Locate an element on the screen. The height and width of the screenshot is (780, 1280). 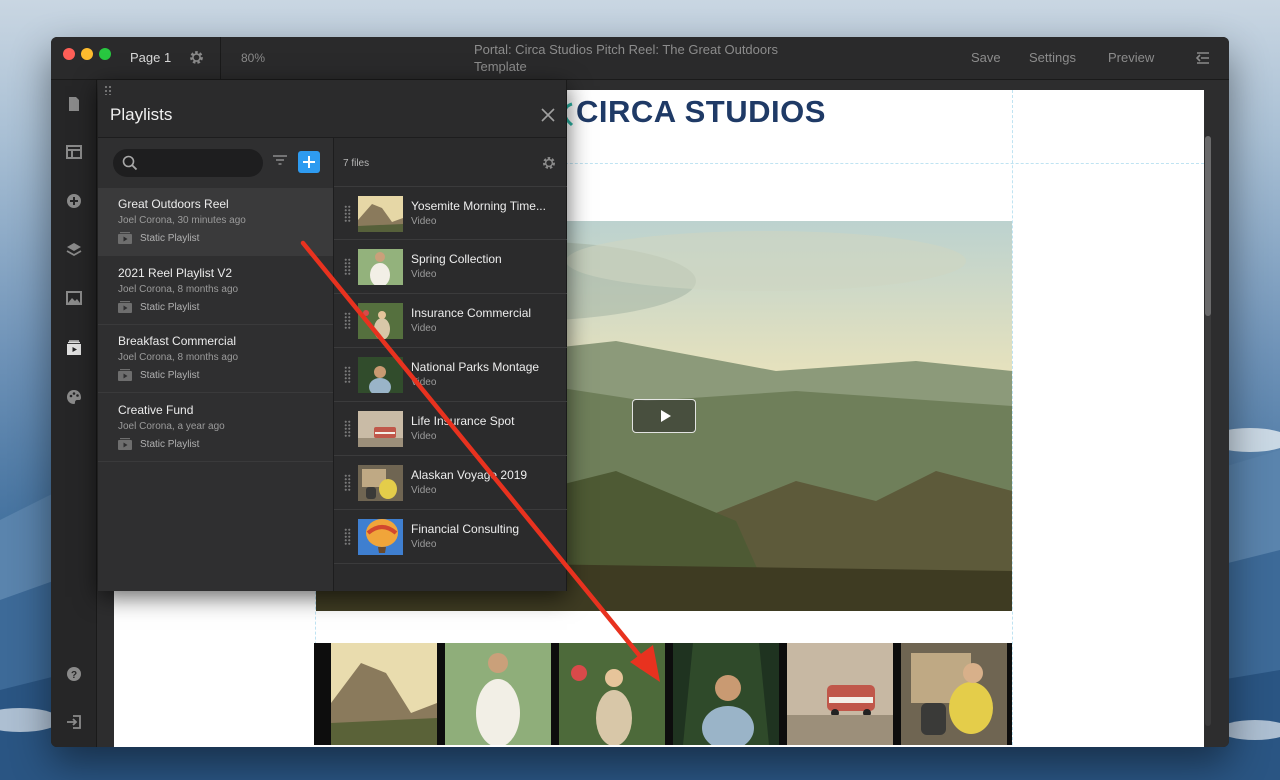
search-field is located at coordinates (188, 163).